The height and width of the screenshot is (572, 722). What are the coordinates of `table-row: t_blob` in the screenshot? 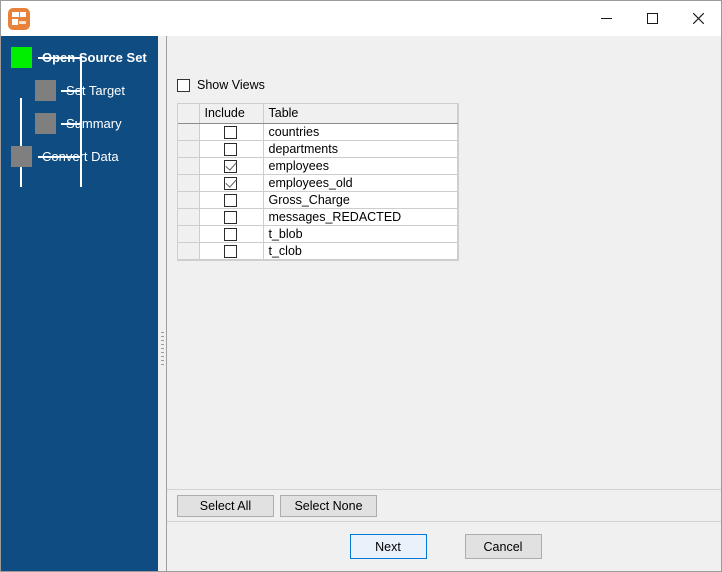 It's located at (318, 234).